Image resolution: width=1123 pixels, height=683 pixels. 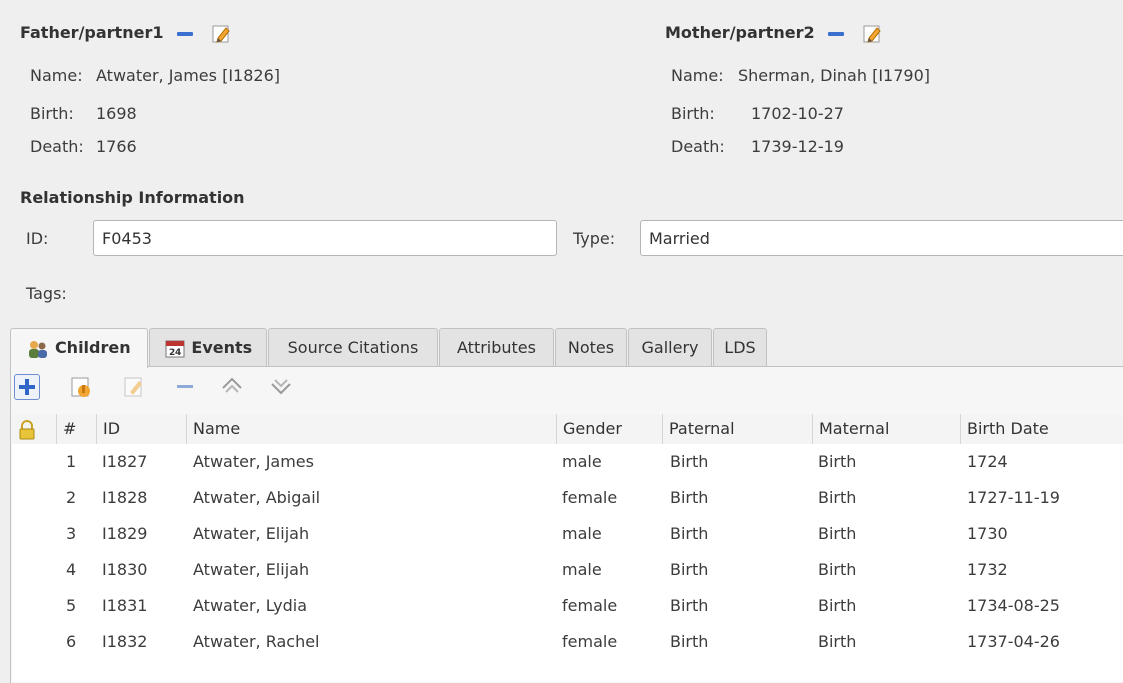 I want to click on tab-notes: Notes, so click(x=591, y=347).